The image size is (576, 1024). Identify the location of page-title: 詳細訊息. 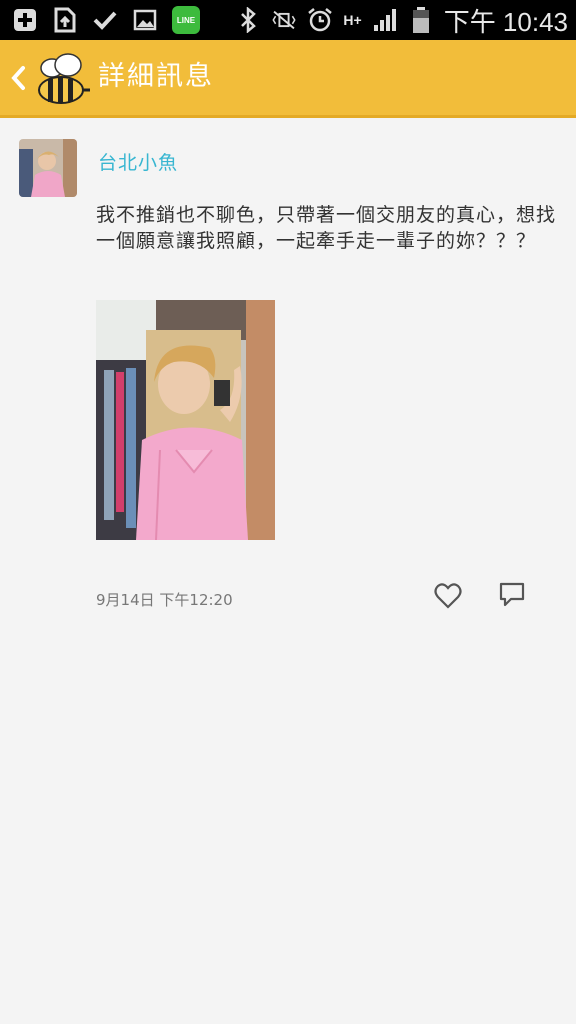
(156, 76).